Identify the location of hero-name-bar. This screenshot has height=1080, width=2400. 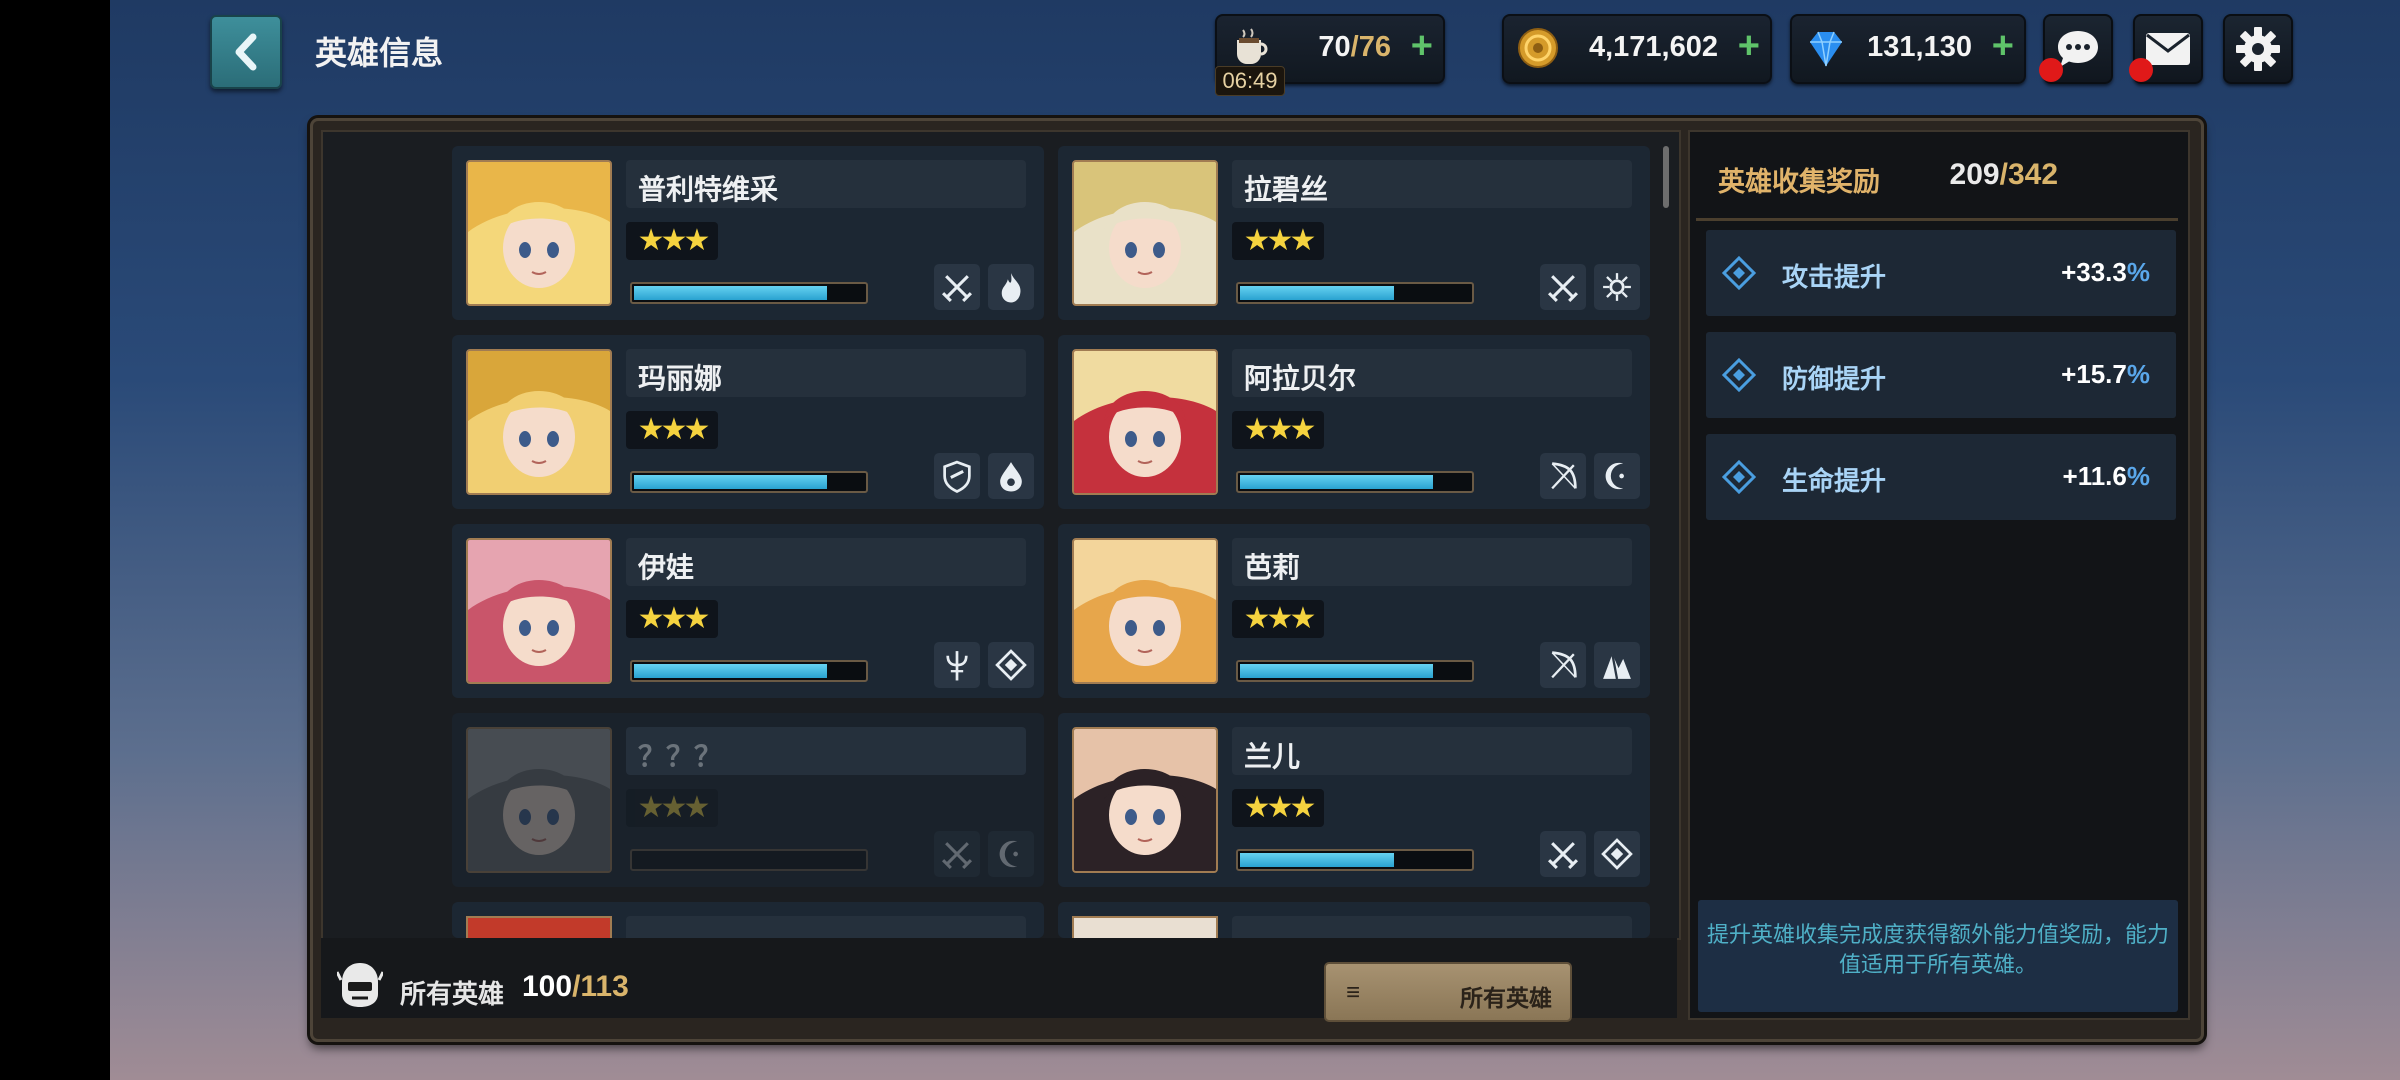
(1432, 927).